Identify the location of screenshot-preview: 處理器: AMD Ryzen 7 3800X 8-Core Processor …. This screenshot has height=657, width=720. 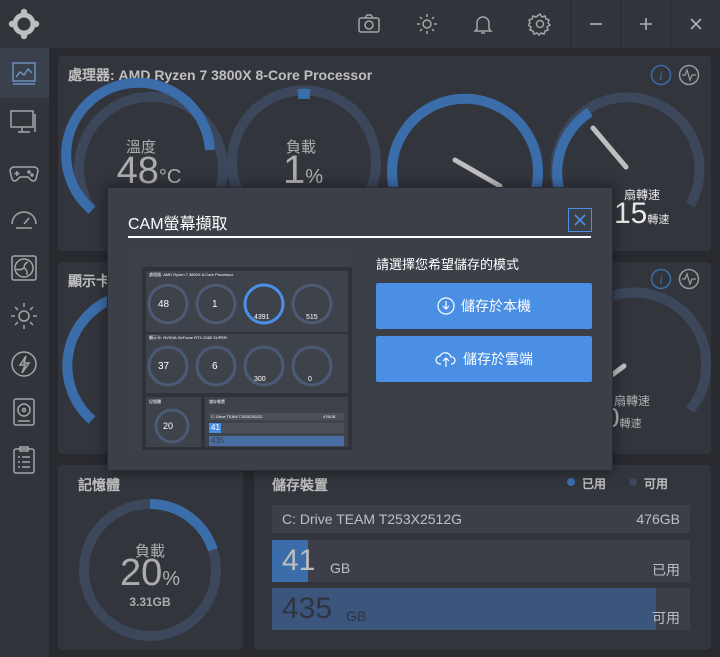
(240, 351).